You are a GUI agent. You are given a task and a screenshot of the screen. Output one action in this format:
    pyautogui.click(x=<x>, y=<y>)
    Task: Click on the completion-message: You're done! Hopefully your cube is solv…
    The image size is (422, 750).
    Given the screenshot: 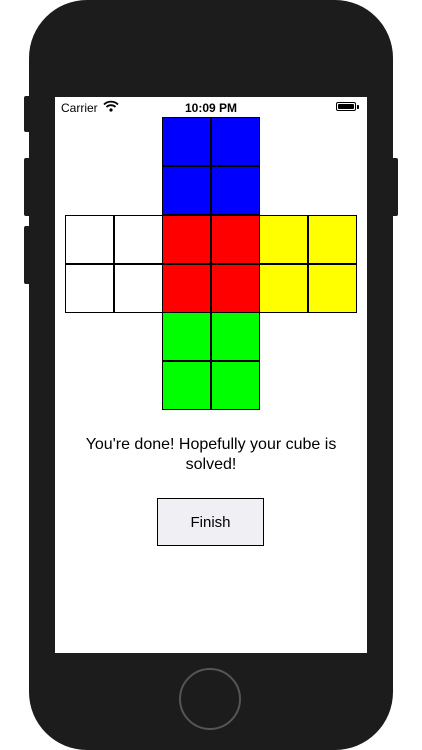 What is the action you would take?
    pyautogui.click(x=211, y=454)
    